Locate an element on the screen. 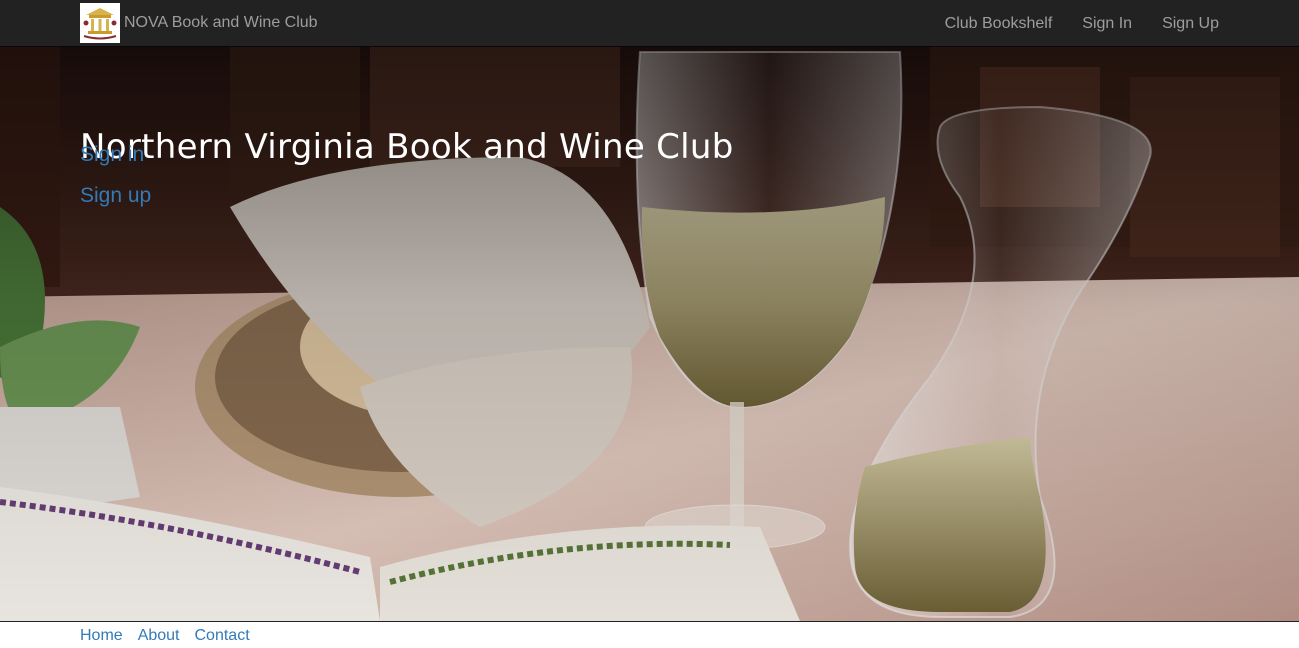 The image size is (1299, 648). brand-link: NOVA Book and Wine Club is located at coordinates (199, 23).